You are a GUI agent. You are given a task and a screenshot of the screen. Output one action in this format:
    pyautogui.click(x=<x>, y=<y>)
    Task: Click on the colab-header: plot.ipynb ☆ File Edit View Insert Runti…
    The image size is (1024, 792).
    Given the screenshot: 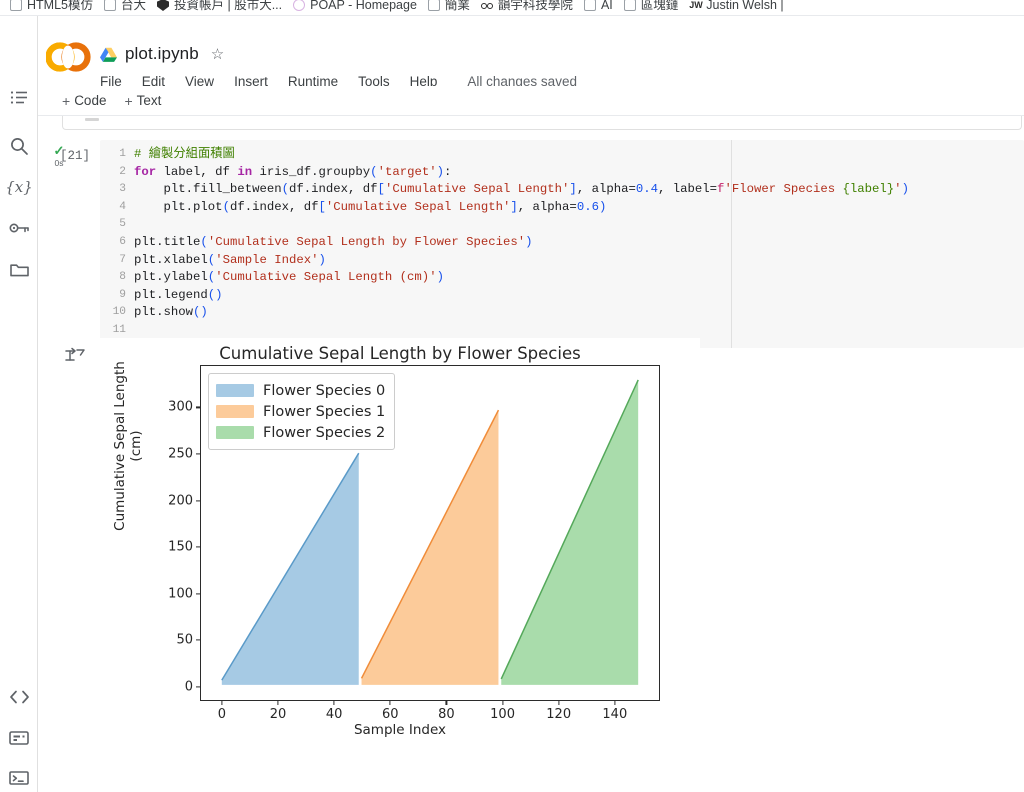 What is the action you would take?
    pyautogui.click(x=531, y=52)
    